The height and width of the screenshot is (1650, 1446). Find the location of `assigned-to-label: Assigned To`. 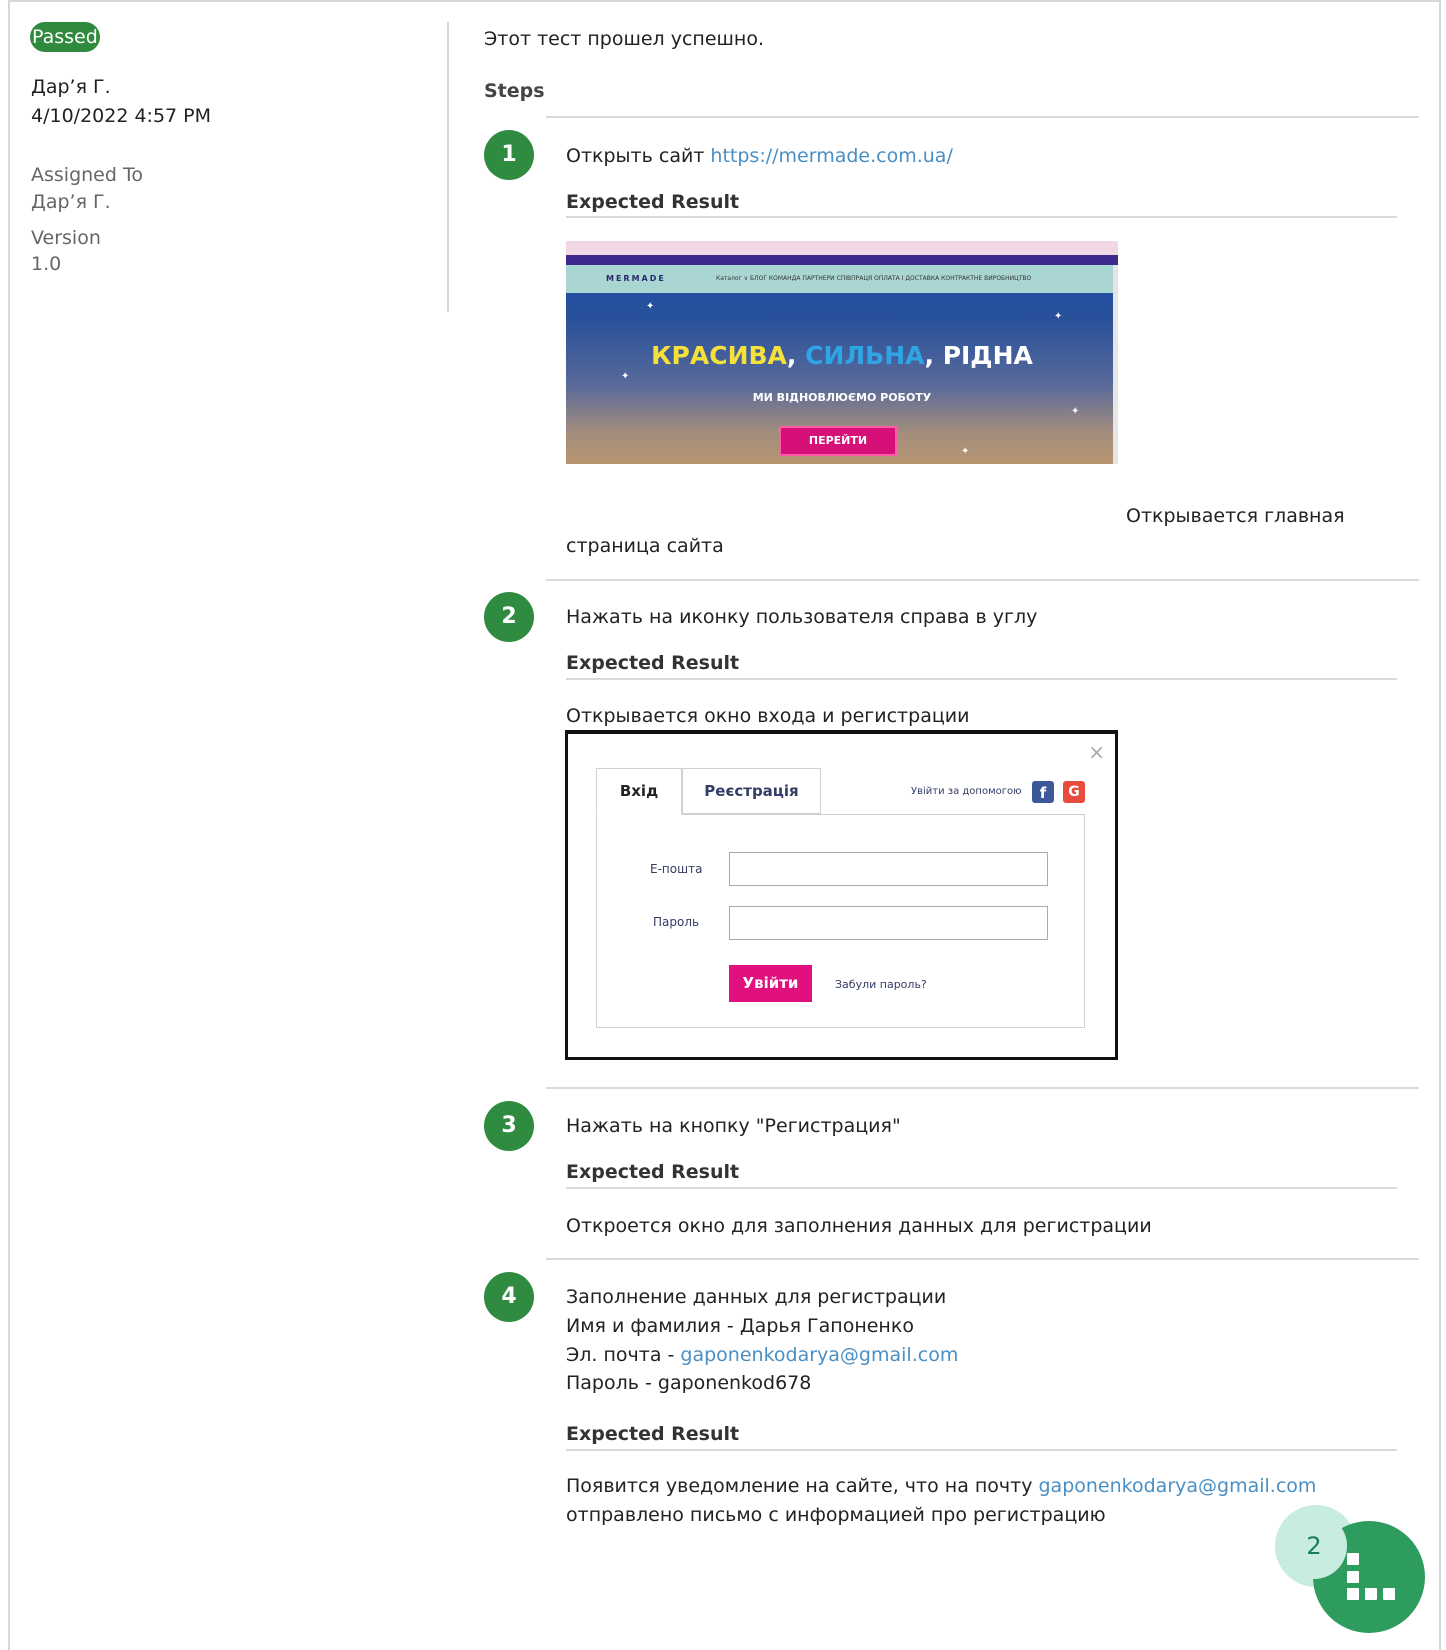

assigned-to-label: Assigned To is located at coordinates (87, 175).